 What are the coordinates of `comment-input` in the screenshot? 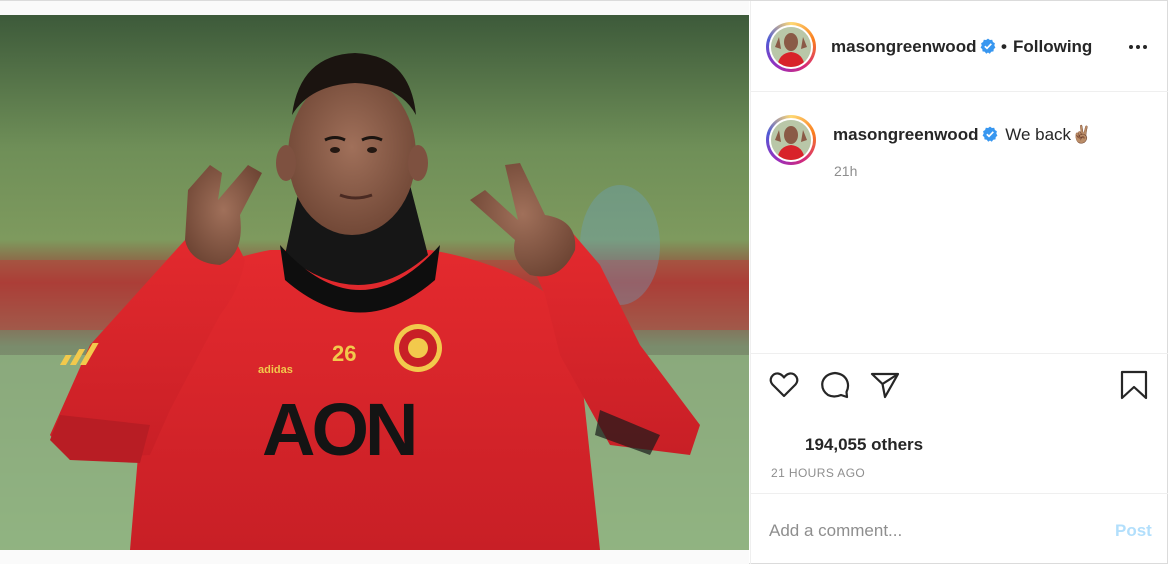 It's located at (934, 531).